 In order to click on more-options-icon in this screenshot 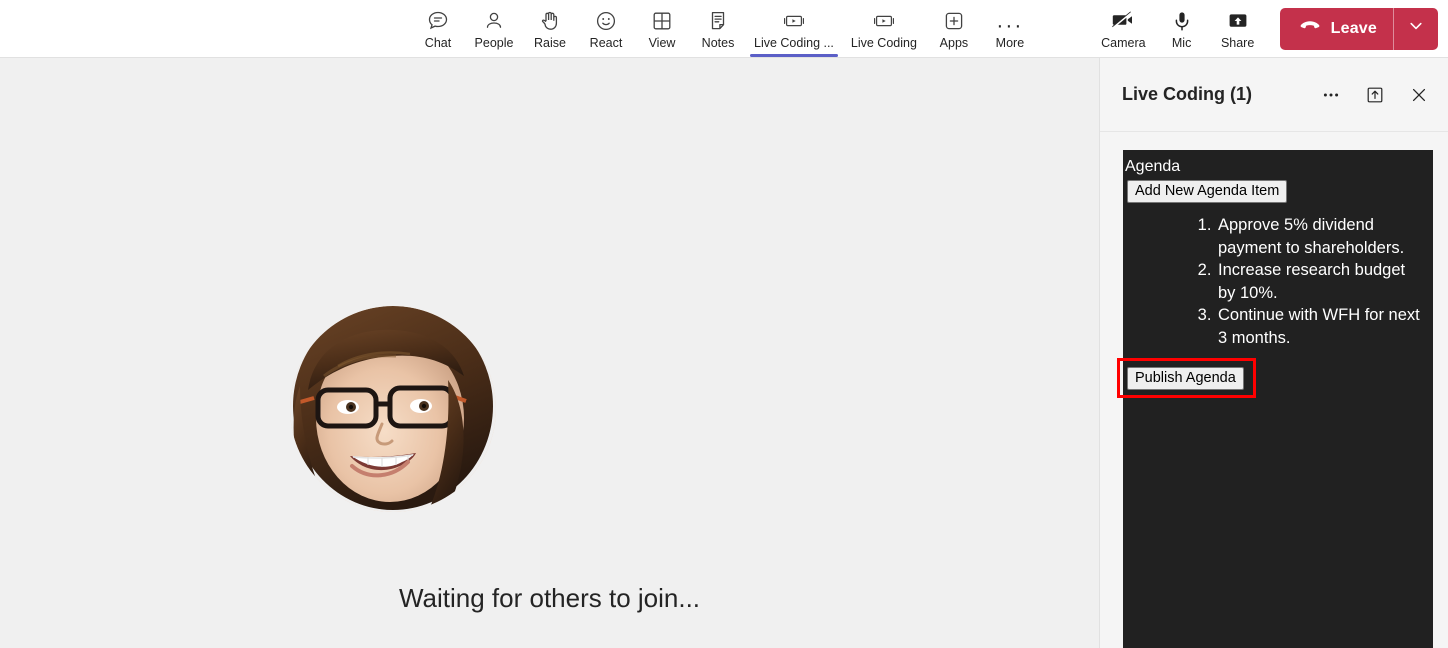, I will do `click(1331, 95)`.